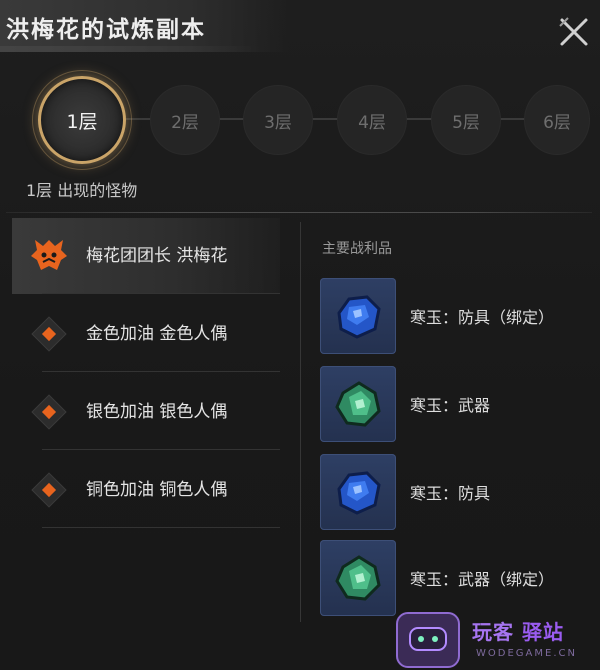 The width and height of the screenshot is (600, 670). What do you see at coordinates (82, 190) in the screenshot?
I see `floor-monsters-caption: 1层 出现的怪物` at bounding box center [82, 190].